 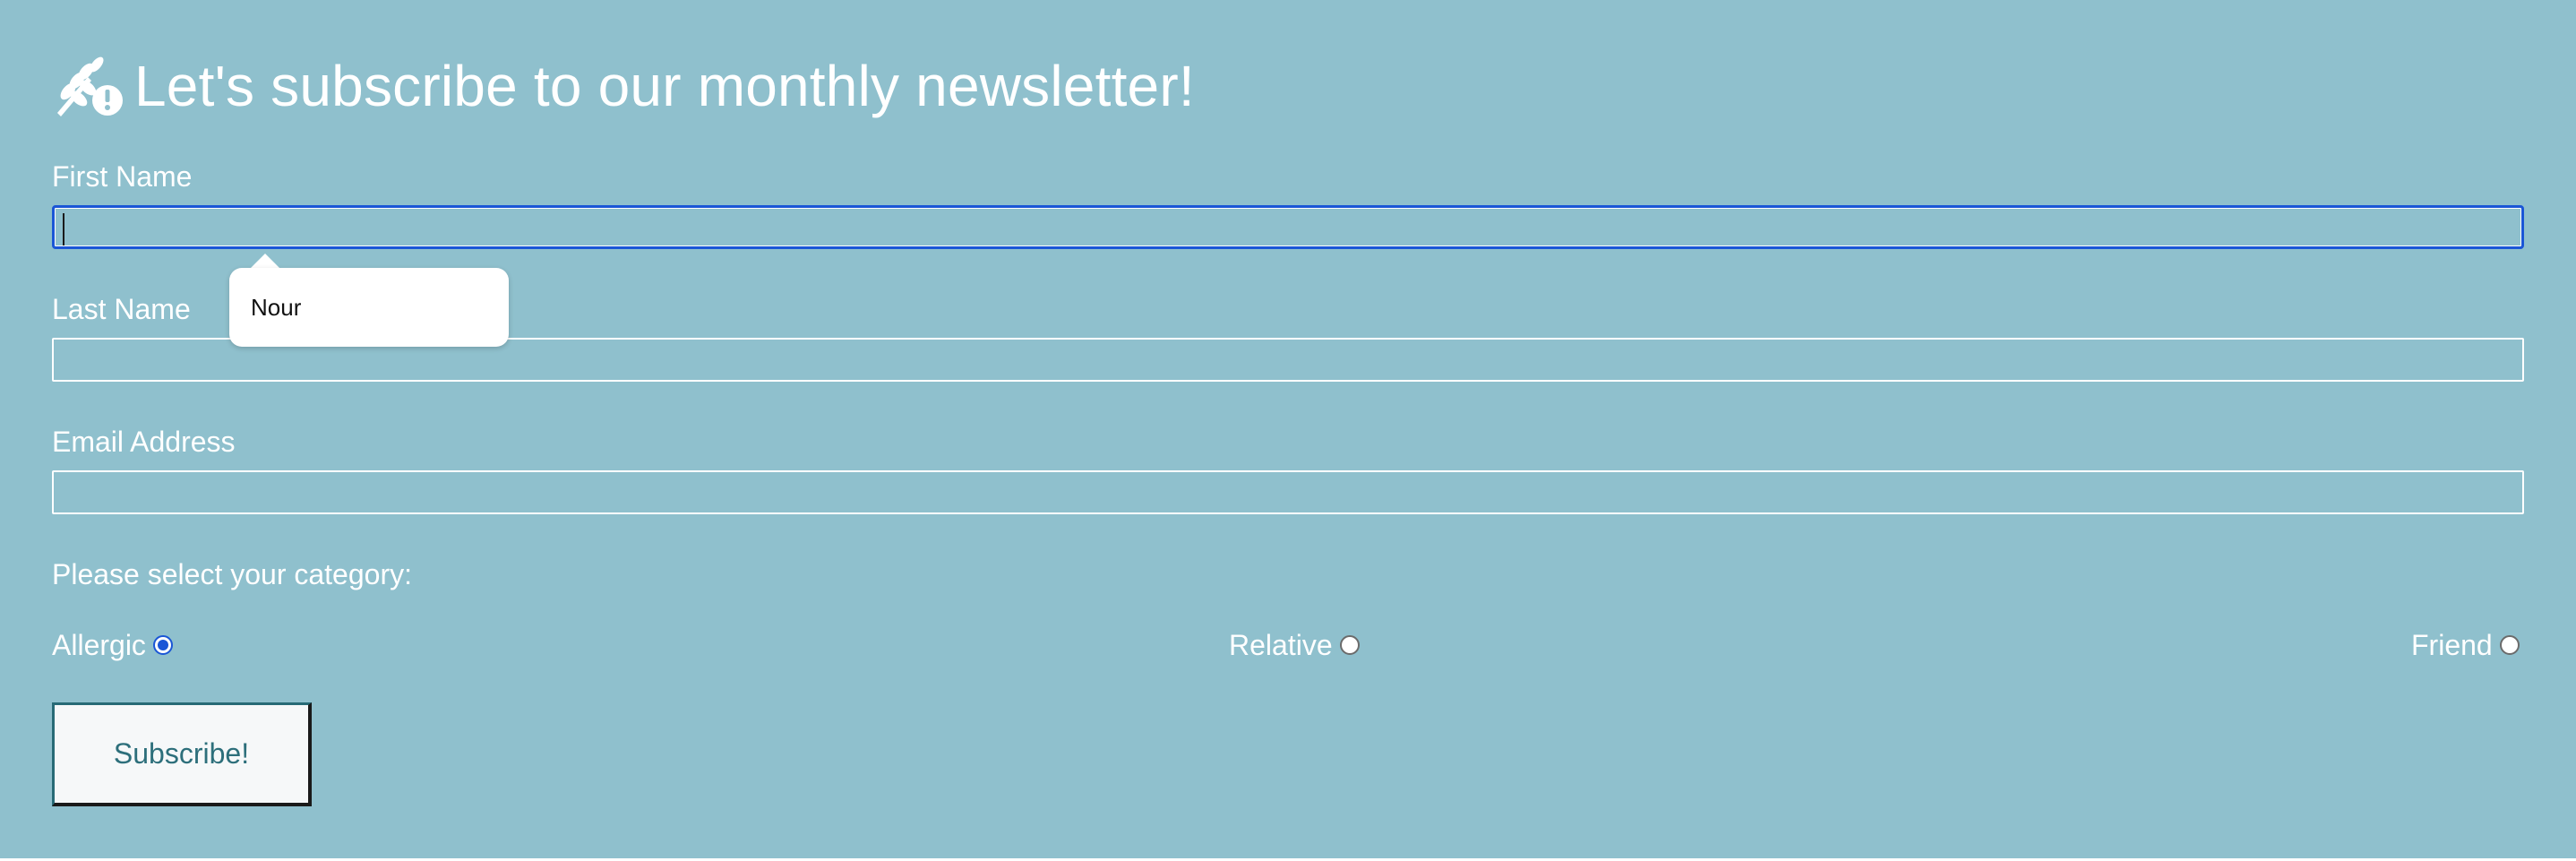 What do you see at coordinates (232, 574) in the screenshot?
I see `category-prompt: Please select your category:` at bounding box center [232, 574].